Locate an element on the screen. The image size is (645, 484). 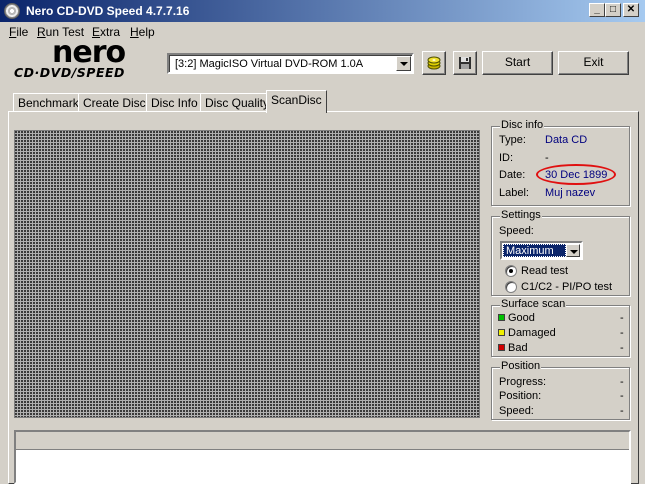
speed-select: Maximum is located at coordinates (541, 250).